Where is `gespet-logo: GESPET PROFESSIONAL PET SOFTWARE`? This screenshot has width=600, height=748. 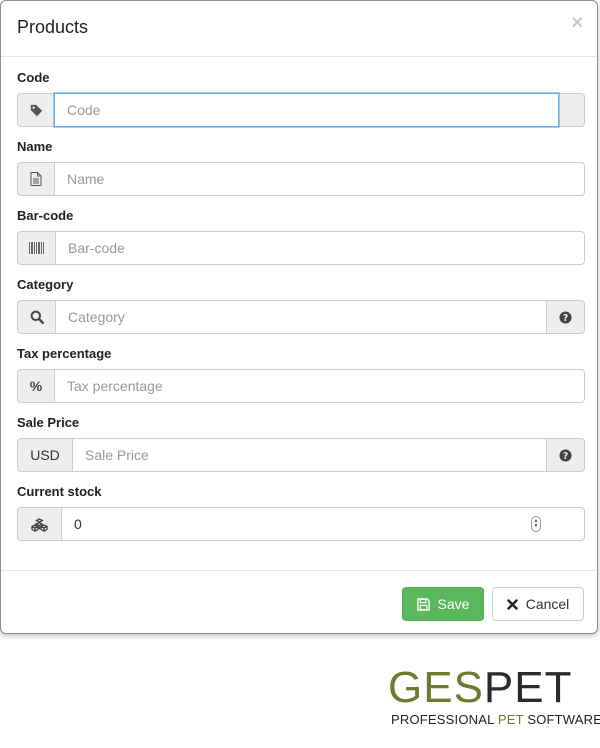
gespet-logo: GESPET PROFESSIONAL PET SOFTWARE is located at coordinates (494, 701).